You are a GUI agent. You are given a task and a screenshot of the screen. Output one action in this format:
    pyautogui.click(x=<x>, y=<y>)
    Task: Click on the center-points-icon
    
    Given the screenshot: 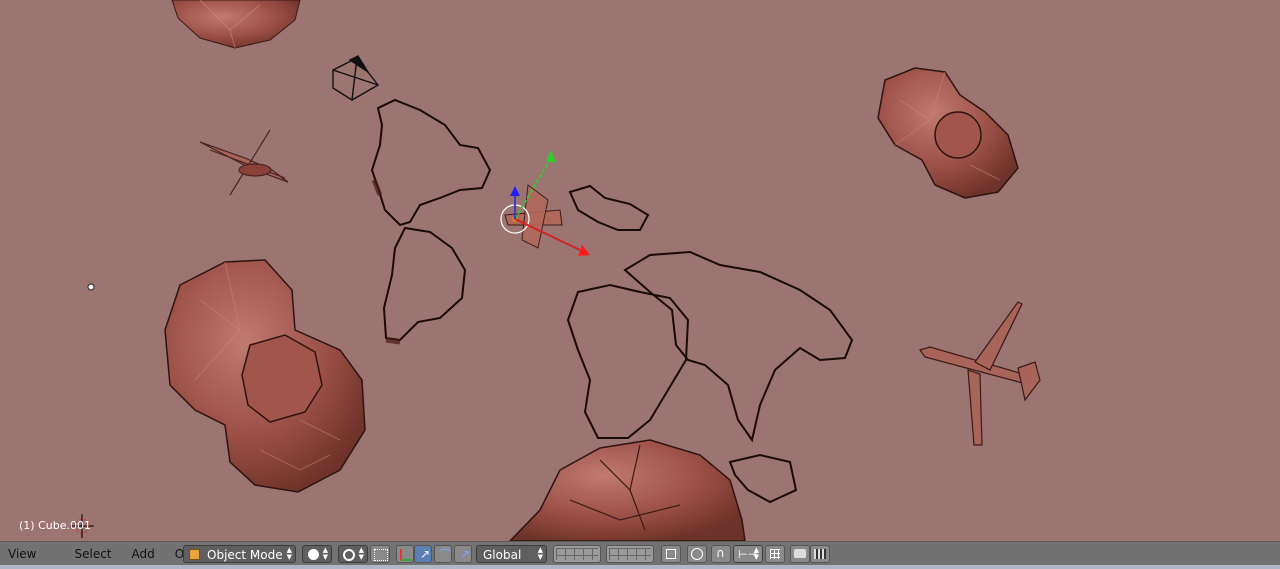 What is the action you would take?
    pyautogui.click(x=381, y=555)
    